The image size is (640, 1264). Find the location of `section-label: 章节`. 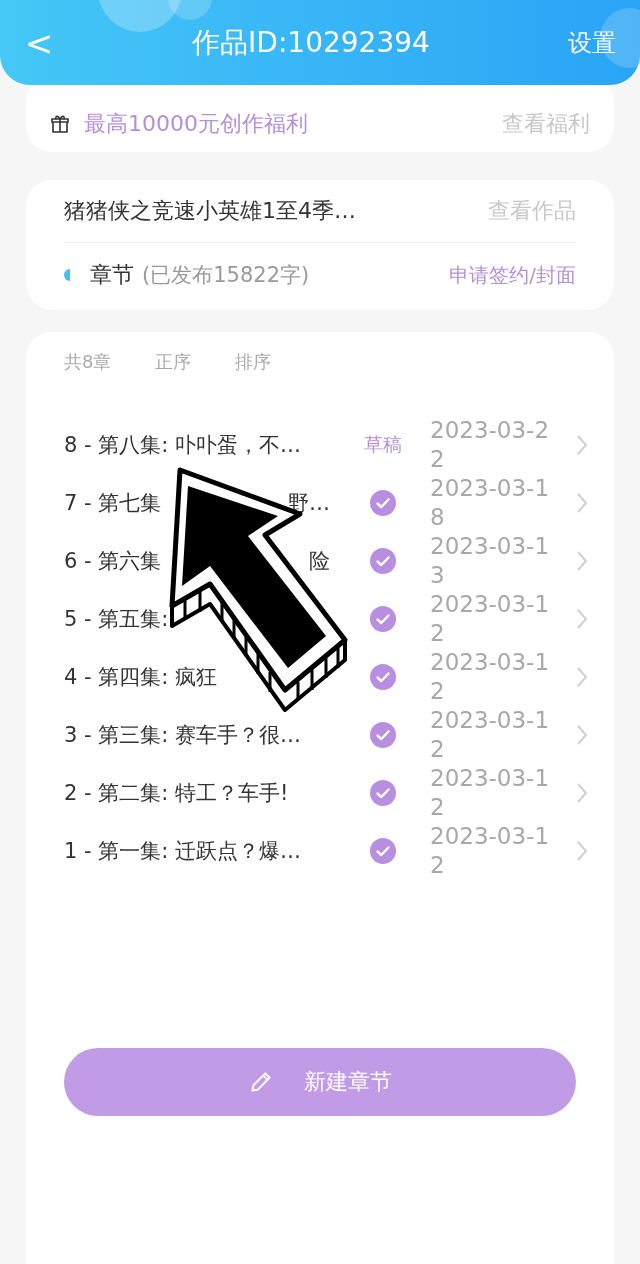

section-label: 章节 is located at coordinates (112, 275).